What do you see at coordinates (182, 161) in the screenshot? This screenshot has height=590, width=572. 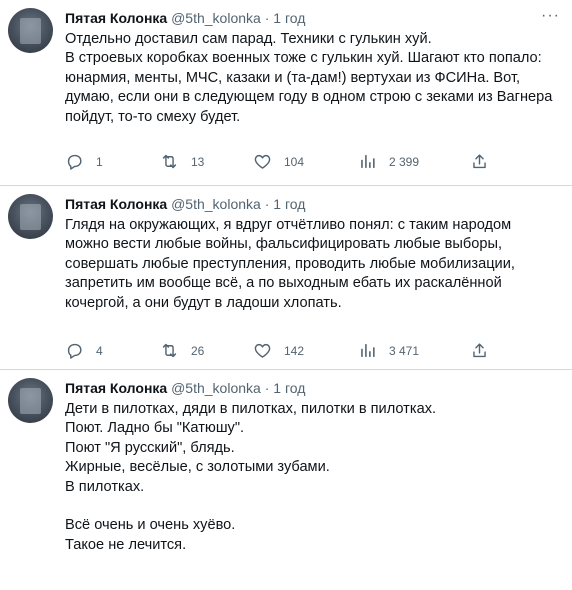 I see `retweet-button: 13` at bounding box center [182, 161].